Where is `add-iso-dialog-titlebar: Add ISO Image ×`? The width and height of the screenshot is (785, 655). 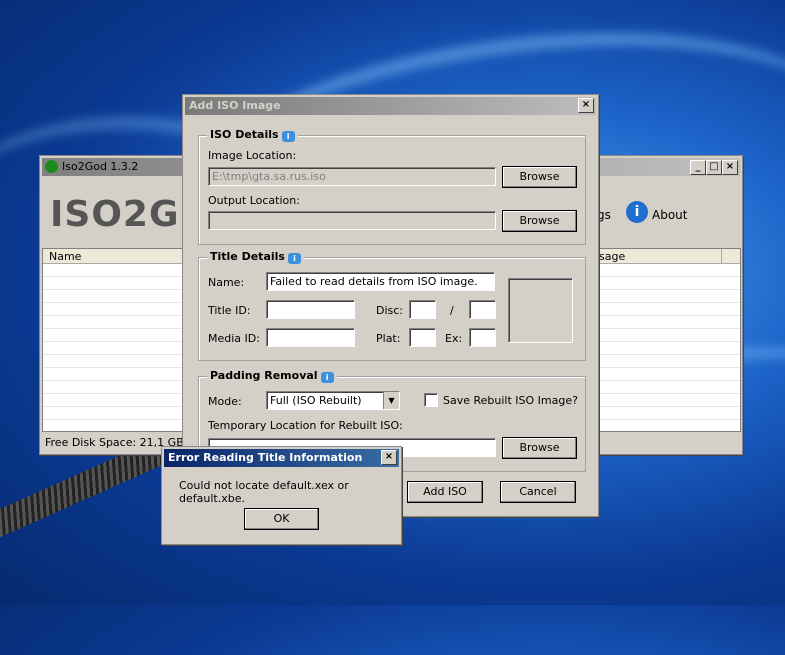 add-iso-dialog-titlebar: Add ISO Image × is located at coordinates (390, 106).